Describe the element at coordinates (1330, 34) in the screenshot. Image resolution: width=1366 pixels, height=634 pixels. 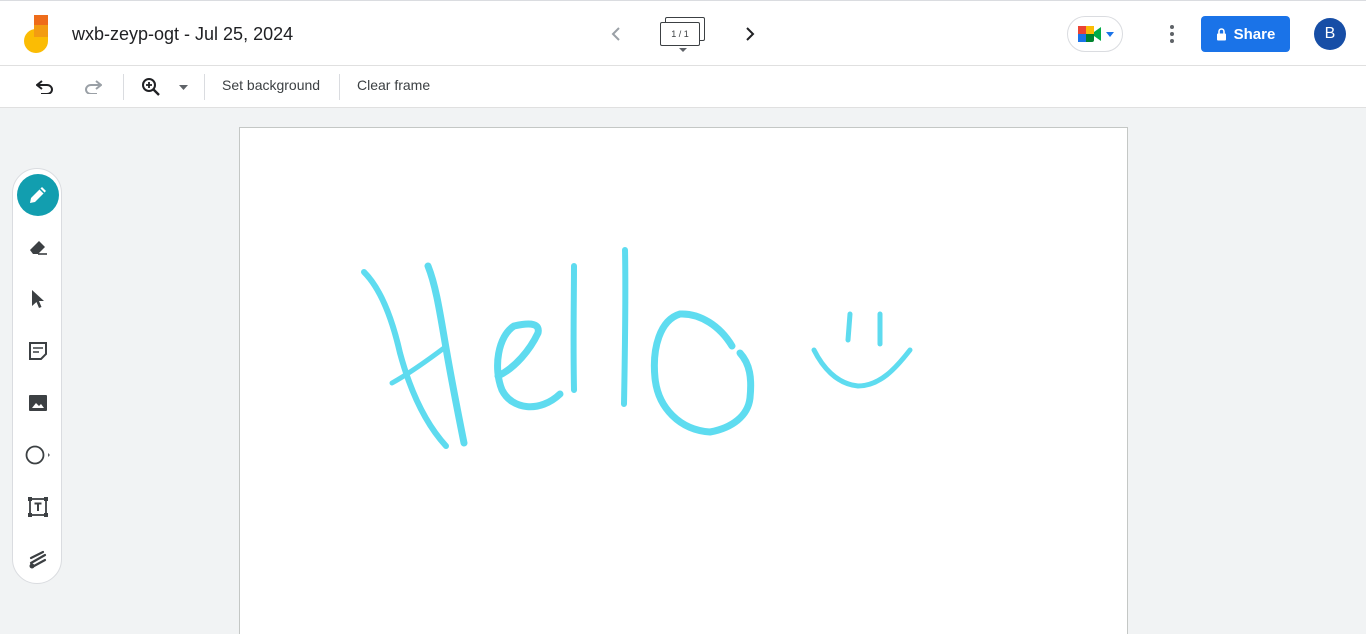
I see `account-avatar: B` at that location.